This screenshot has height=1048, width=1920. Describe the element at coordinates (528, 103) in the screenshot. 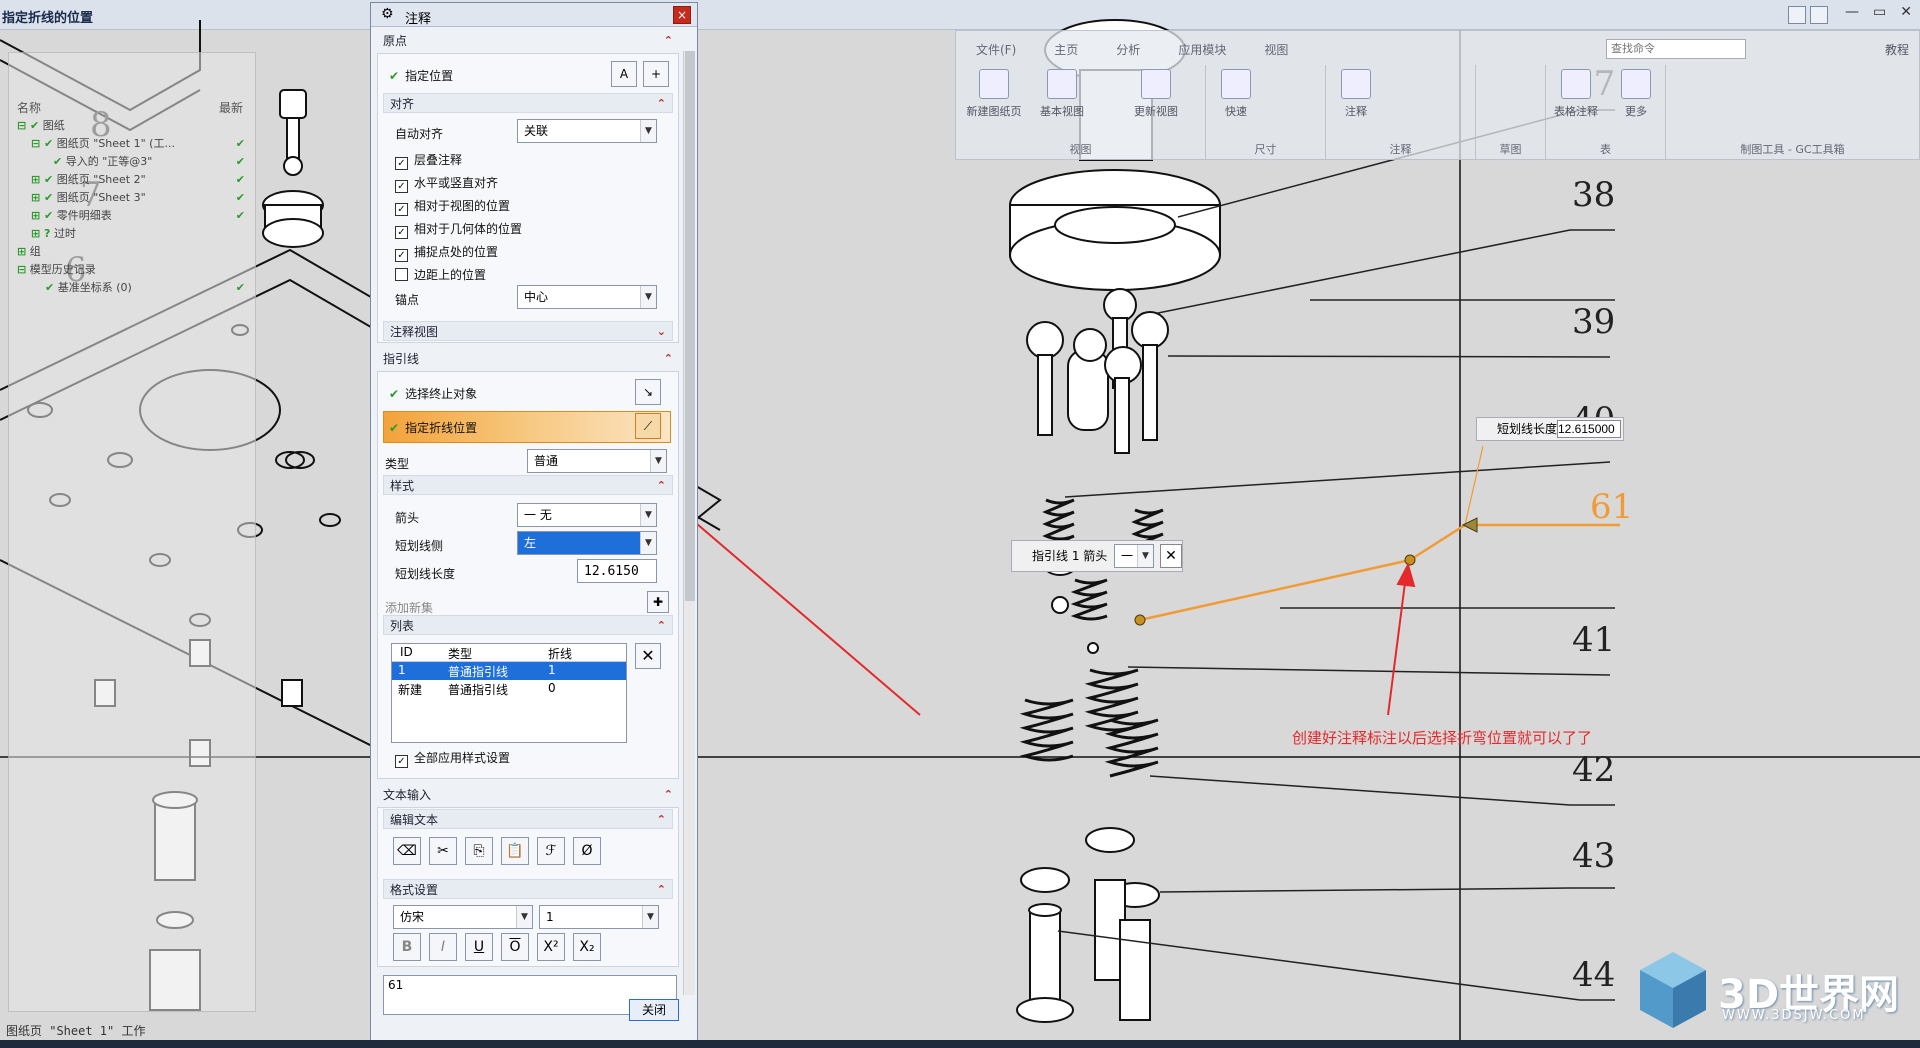

I see `align-header: 对齐 ⌃` at that location.